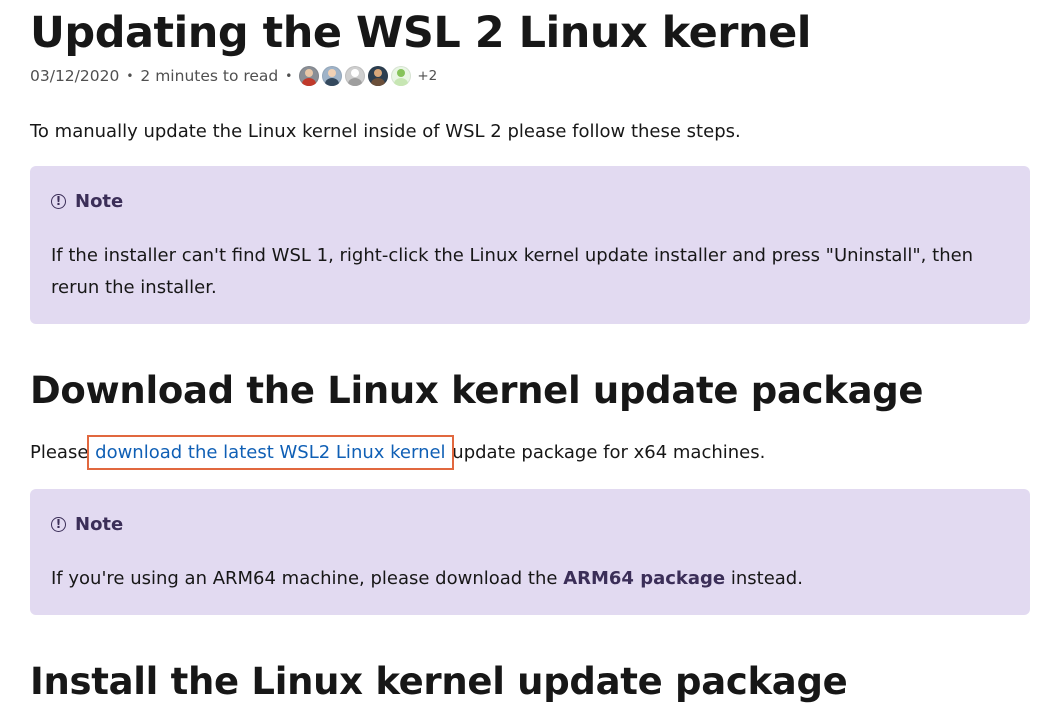  I want to click on page-title: Updating the WSL 2 Linux kernel, so click(421, 33).